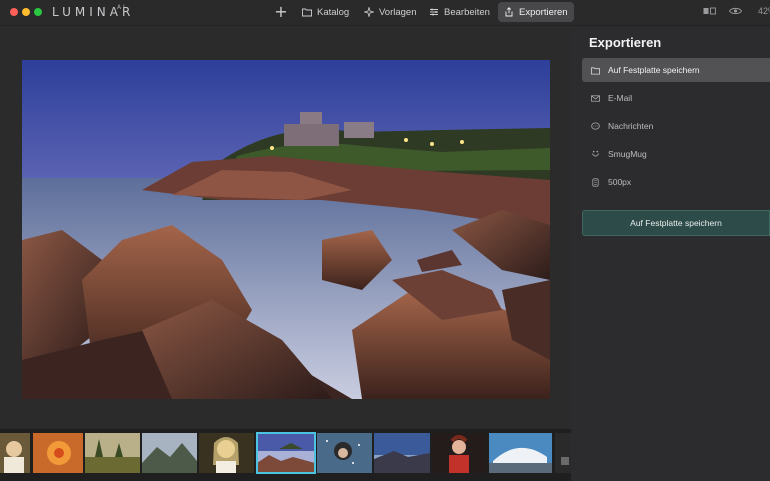 The height and width of the screenshot is (481, 770). I want to click on filmstrip-thumb-selected, so click(286, 453).